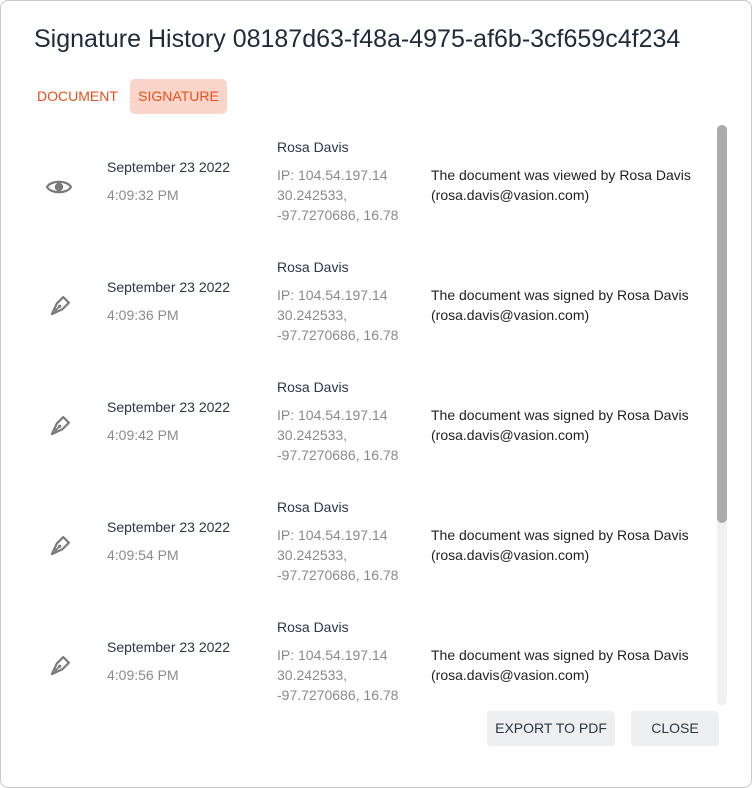 The image size is (752, 788). I want to click on tab-signature: SIGNATURE, so click(178, 96).